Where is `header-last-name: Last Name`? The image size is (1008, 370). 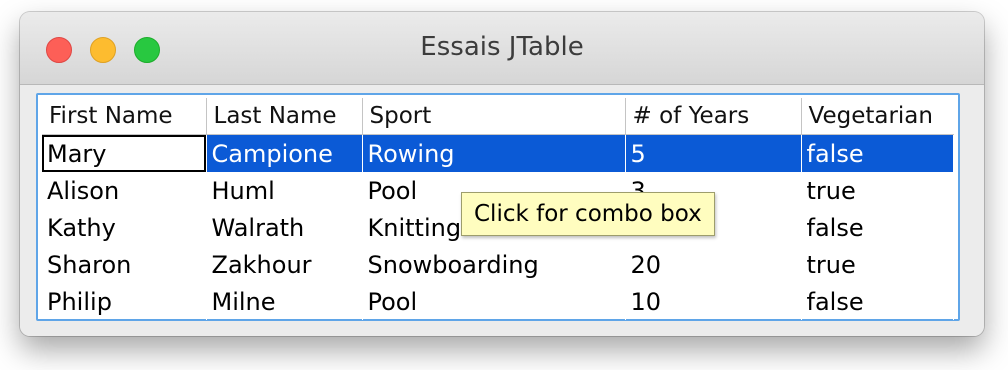
header-last-name: Last Name is located at coordinates (284, 116).